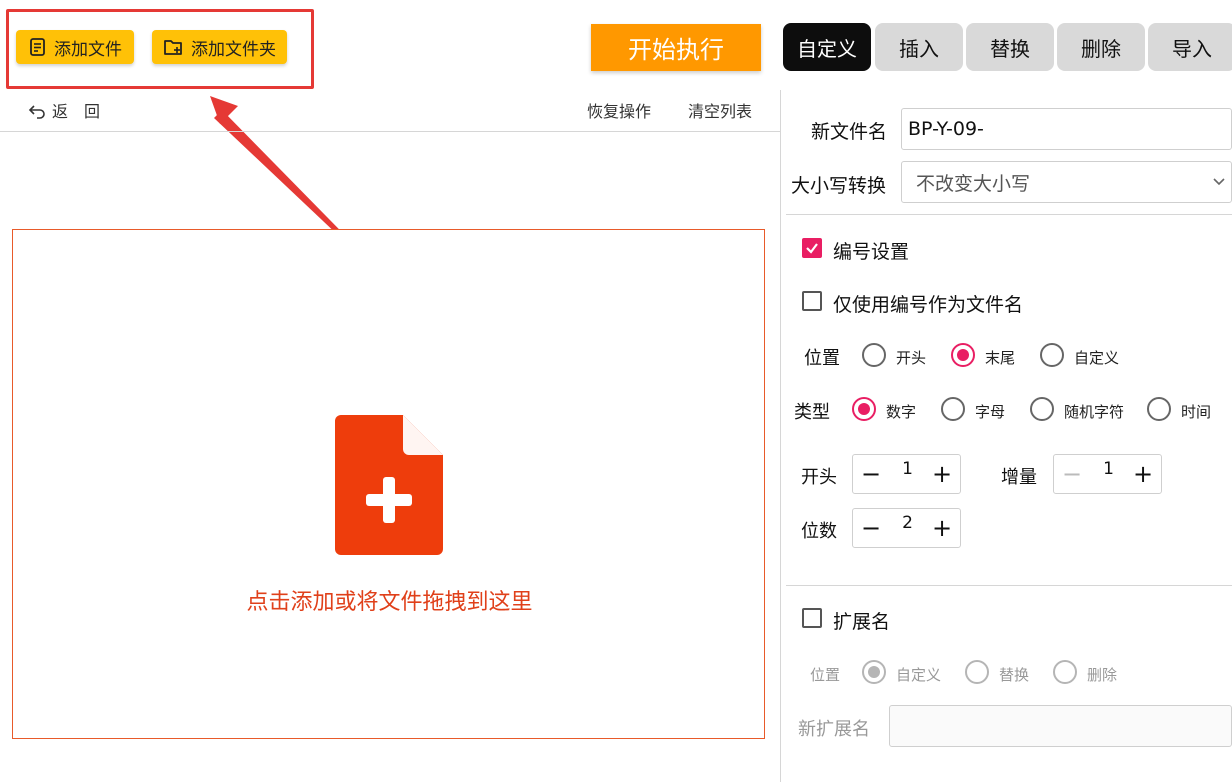  I want to click on clear-list-button: 清空列表, so click(720, 110).